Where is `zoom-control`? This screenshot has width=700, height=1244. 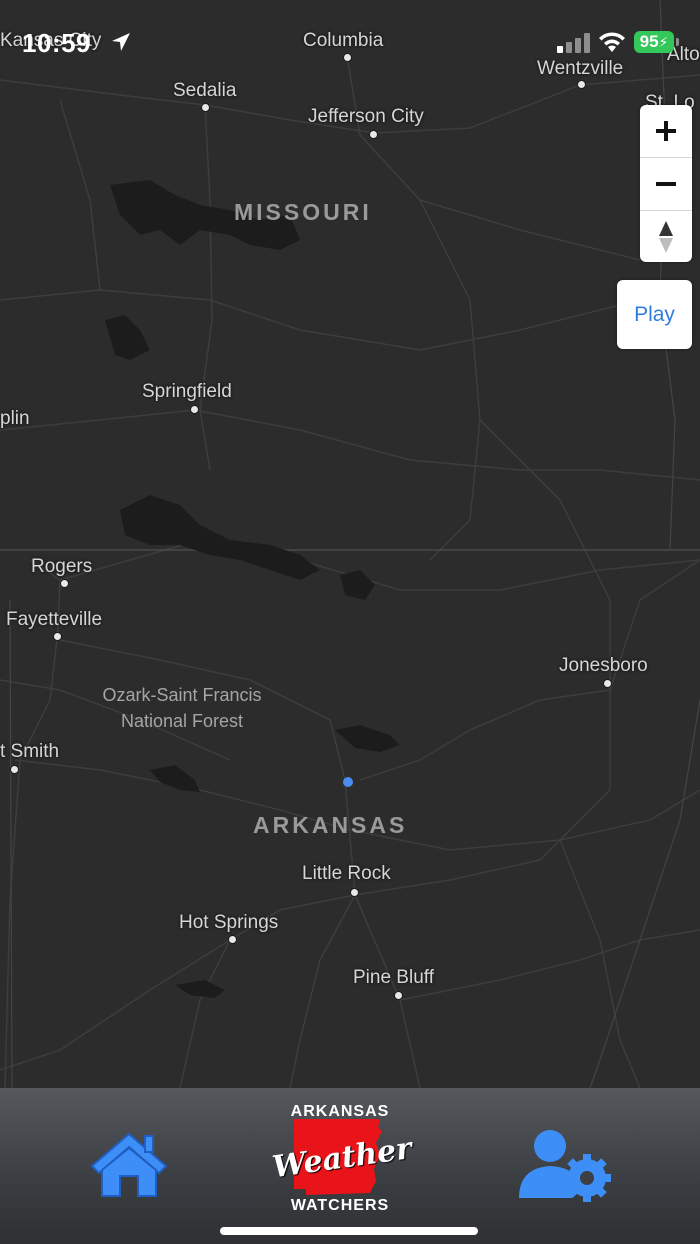
zoom-control is located at coordinates (666, 183).